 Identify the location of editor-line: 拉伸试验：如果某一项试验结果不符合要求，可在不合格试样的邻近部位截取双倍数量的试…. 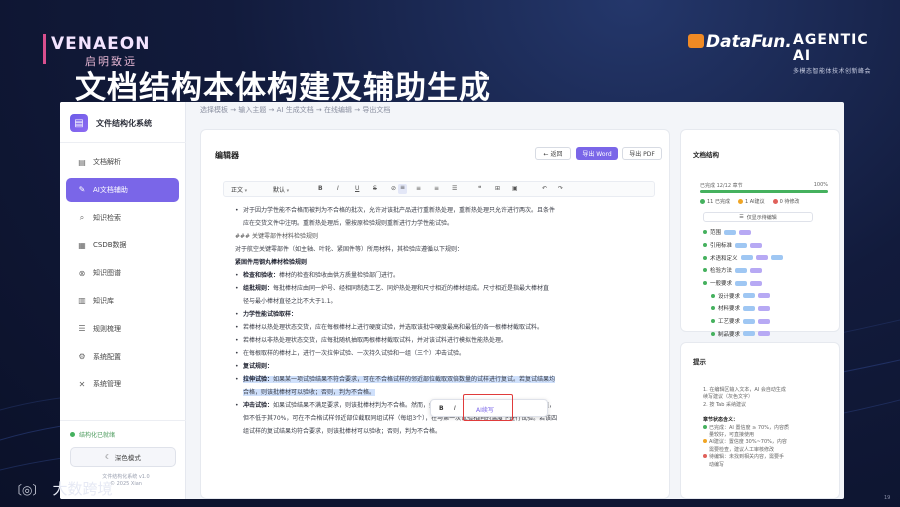
(437, 379).